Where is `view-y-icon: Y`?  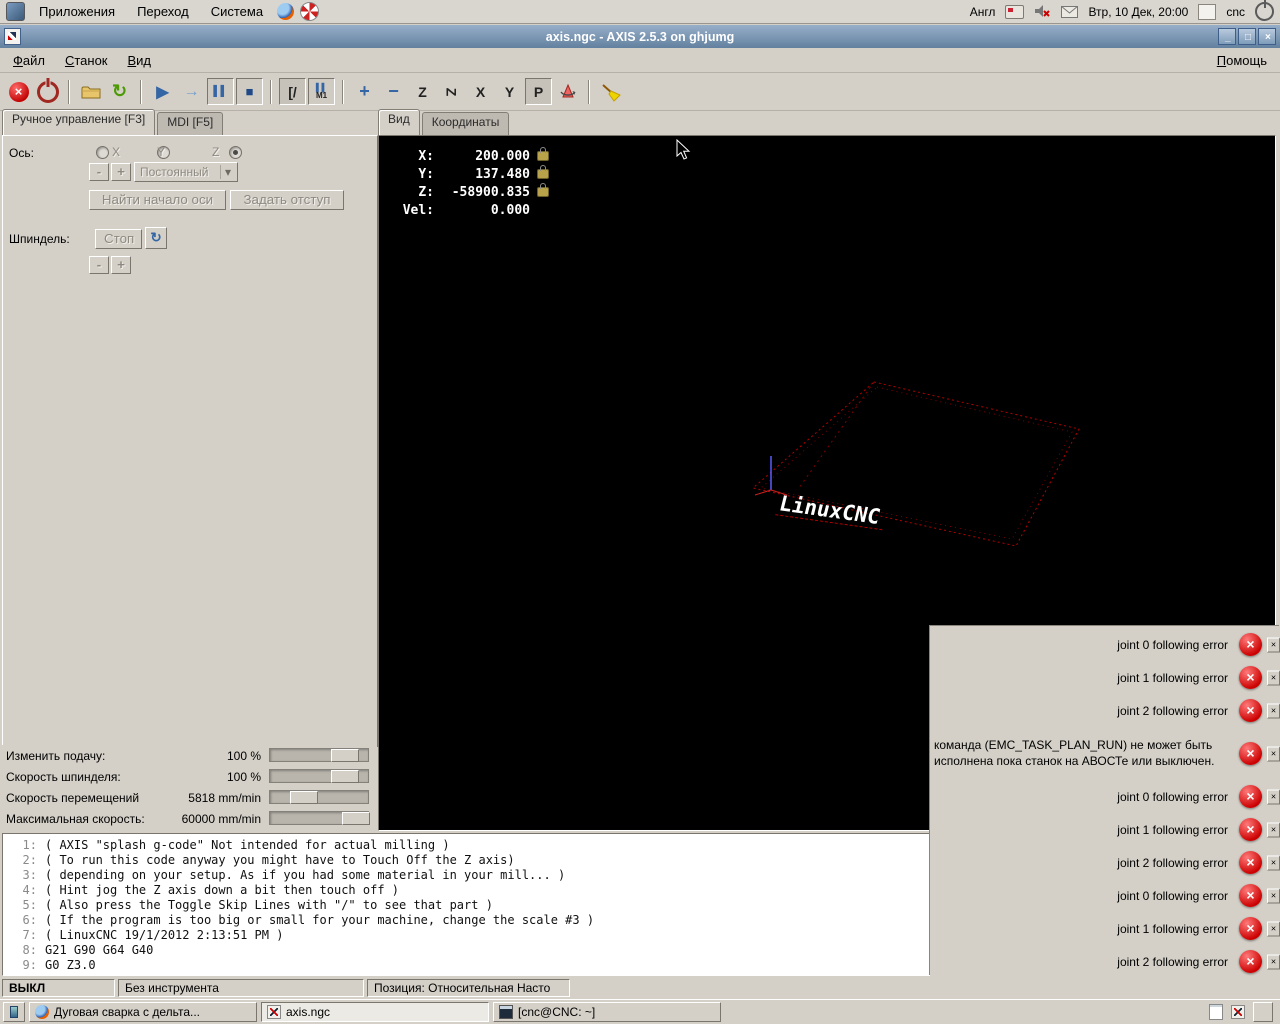 view-y-icon: Y is located at coordinates (509, 91).